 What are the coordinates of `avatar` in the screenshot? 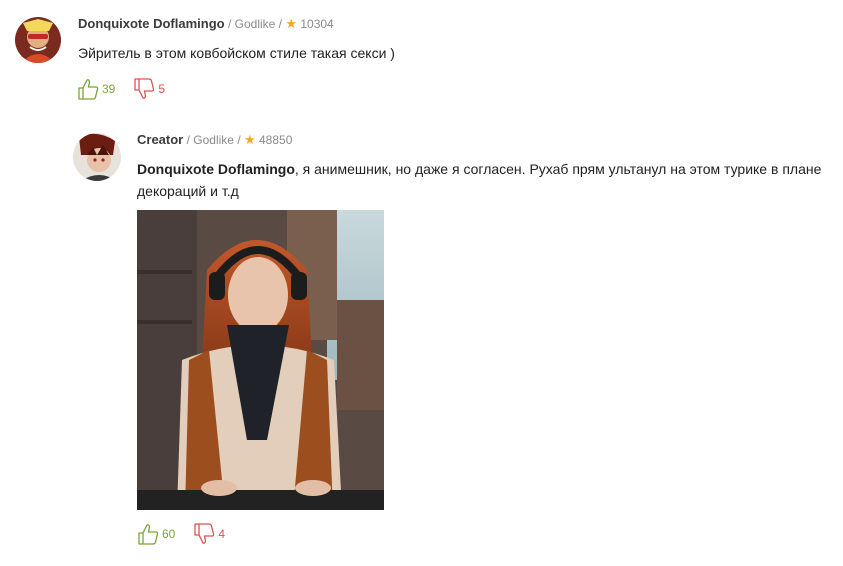 It's located at (97, 157).